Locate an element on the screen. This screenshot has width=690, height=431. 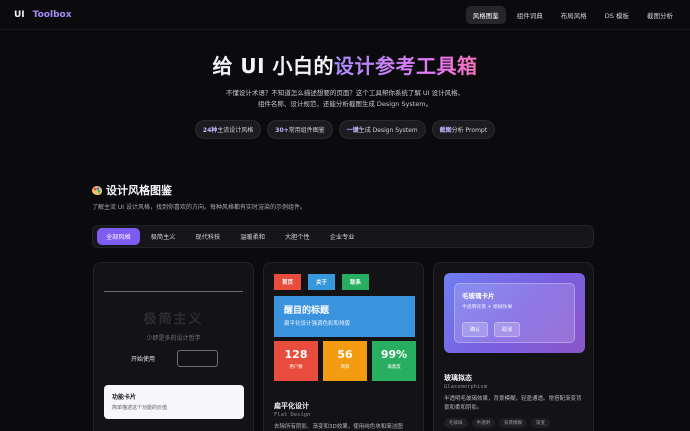
section-title: 设计风格图鉴 is located at coordinates (132, 190).